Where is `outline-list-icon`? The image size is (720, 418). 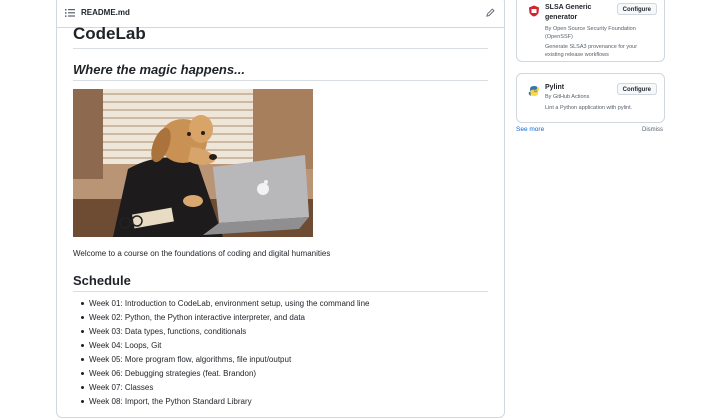
outline-list-icon is located at coordinates (70, 13).